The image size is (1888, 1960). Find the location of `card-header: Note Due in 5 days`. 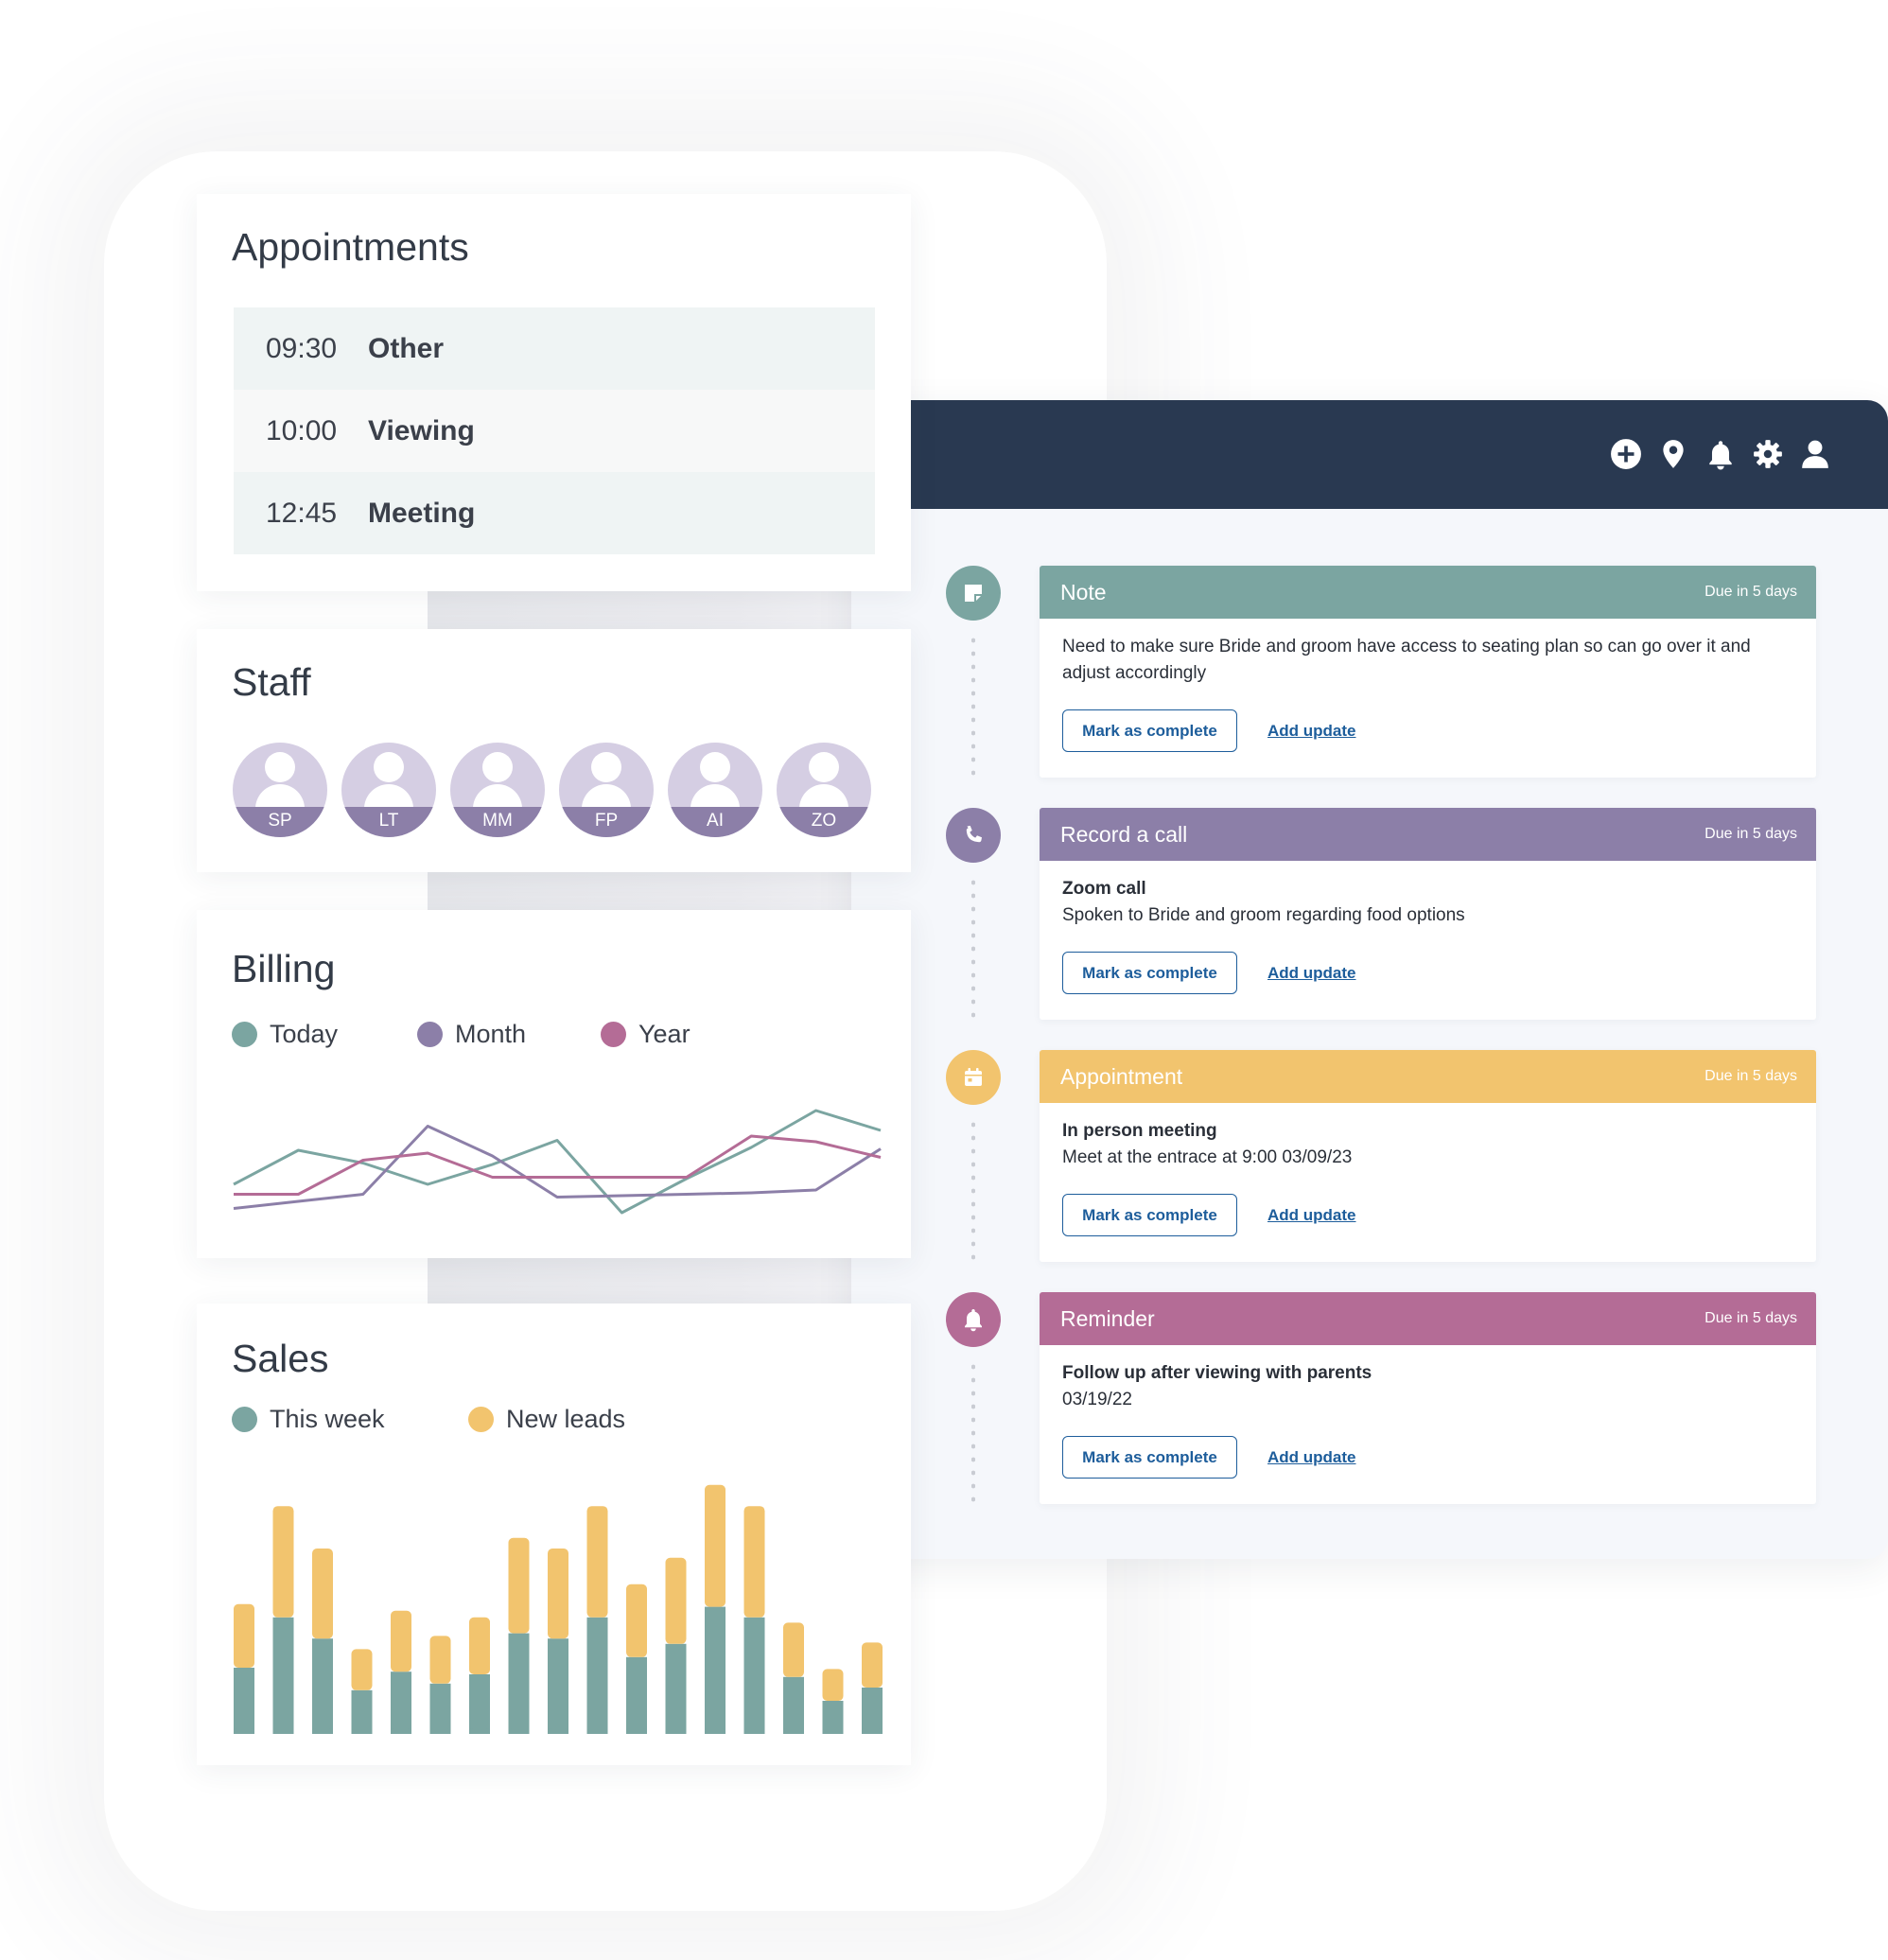

card-header: Note Due in 5 days is located at coordinates (1428, 592).